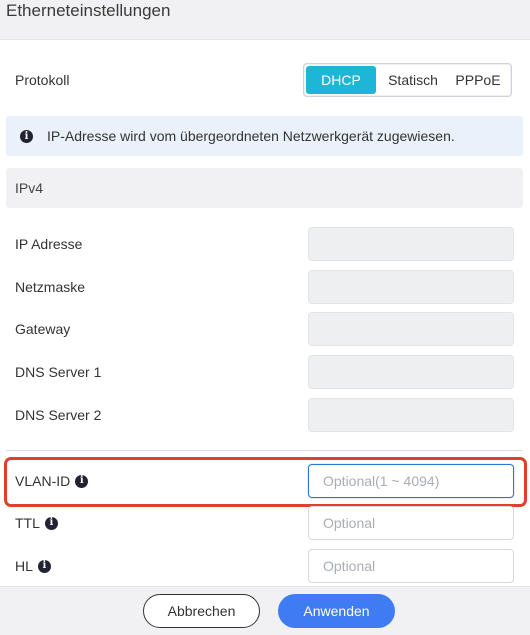  I want to click on ttl-label-group: TTL i, so click(36, 523).